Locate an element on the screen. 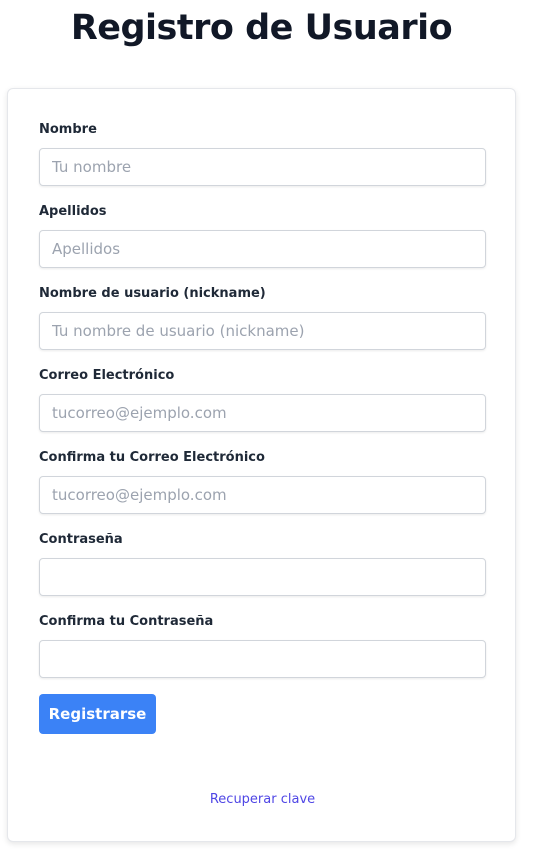 Image resolution: width=543 pixels, height=853 pixels. recover-password-link: Recuperar clave is located at coordinates (262, 800).